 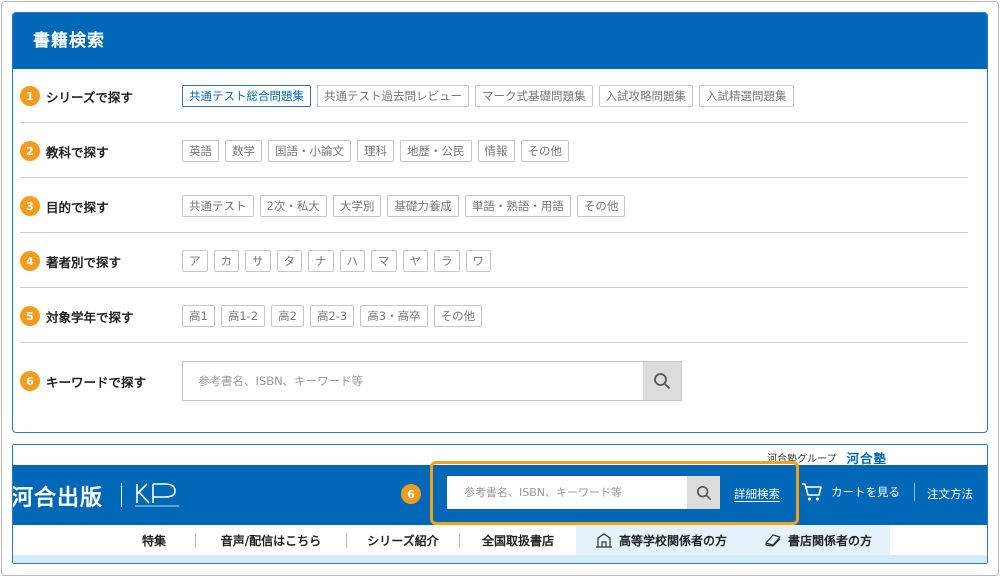 What do you see at coordinates (58, 496) in the screenshot?
I see `brand-logo: 河合出版` at bounding box center [58, 496].